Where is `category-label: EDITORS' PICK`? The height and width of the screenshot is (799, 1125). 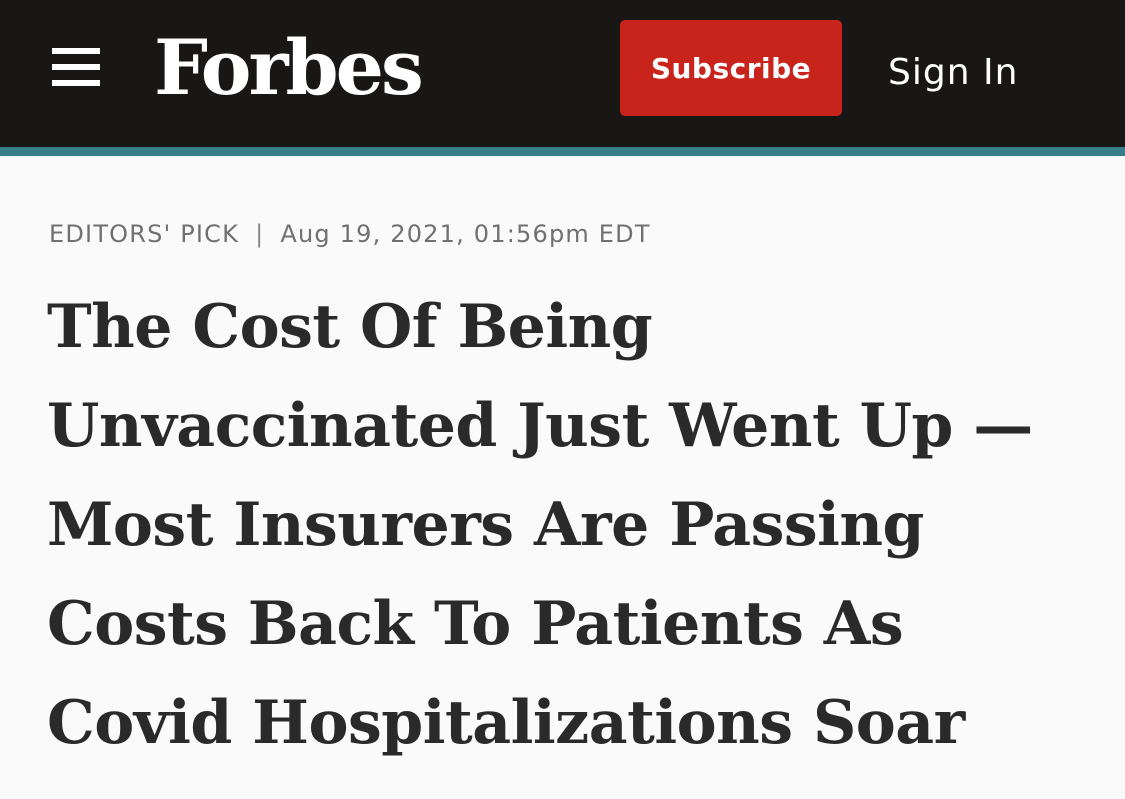
category-label: EDITORS' PICK is located at coordinates (144, 234).